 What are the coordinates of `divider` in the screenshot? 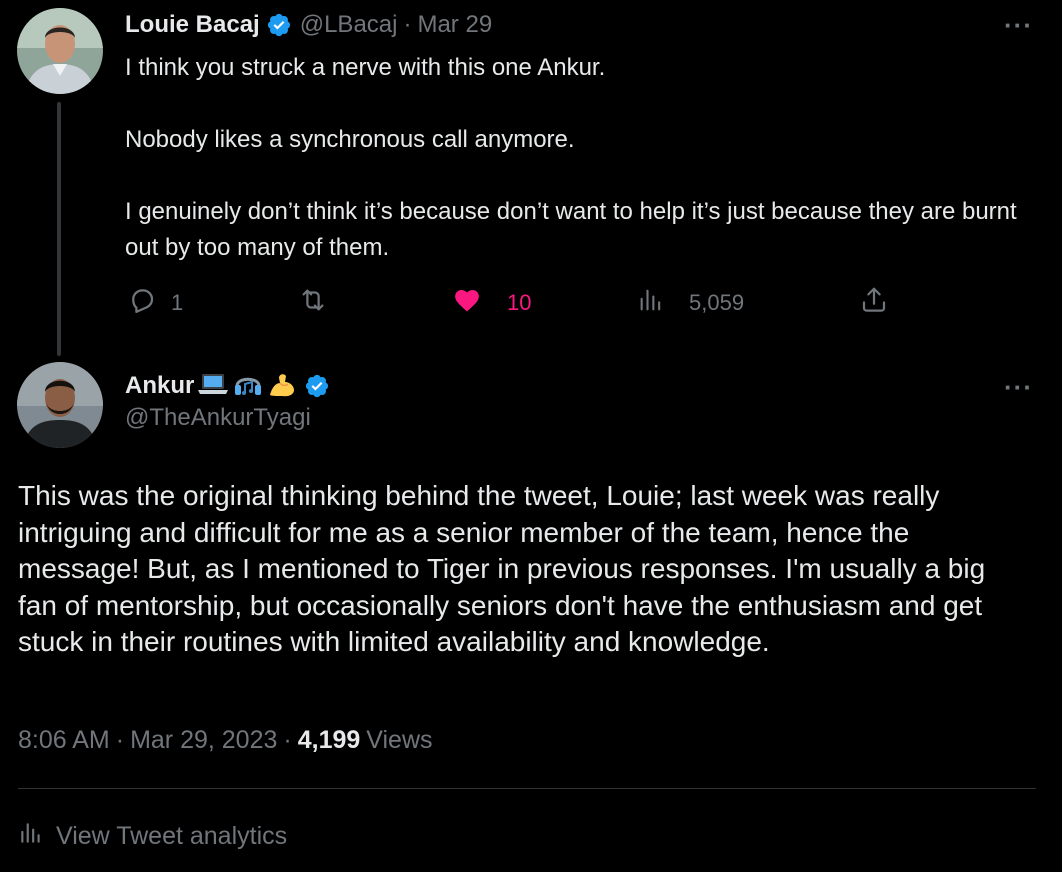 It's located at (527, 788).